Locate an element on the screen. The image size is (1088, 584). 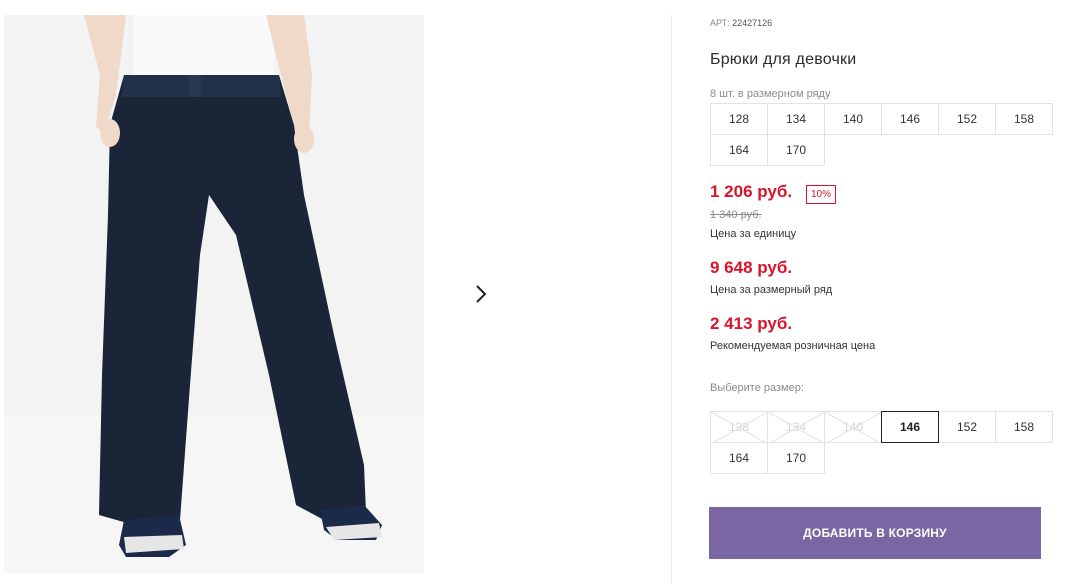
size-range-grid: 128 134 140 146 152 158 164 170 is located at coordinates (881, 134).